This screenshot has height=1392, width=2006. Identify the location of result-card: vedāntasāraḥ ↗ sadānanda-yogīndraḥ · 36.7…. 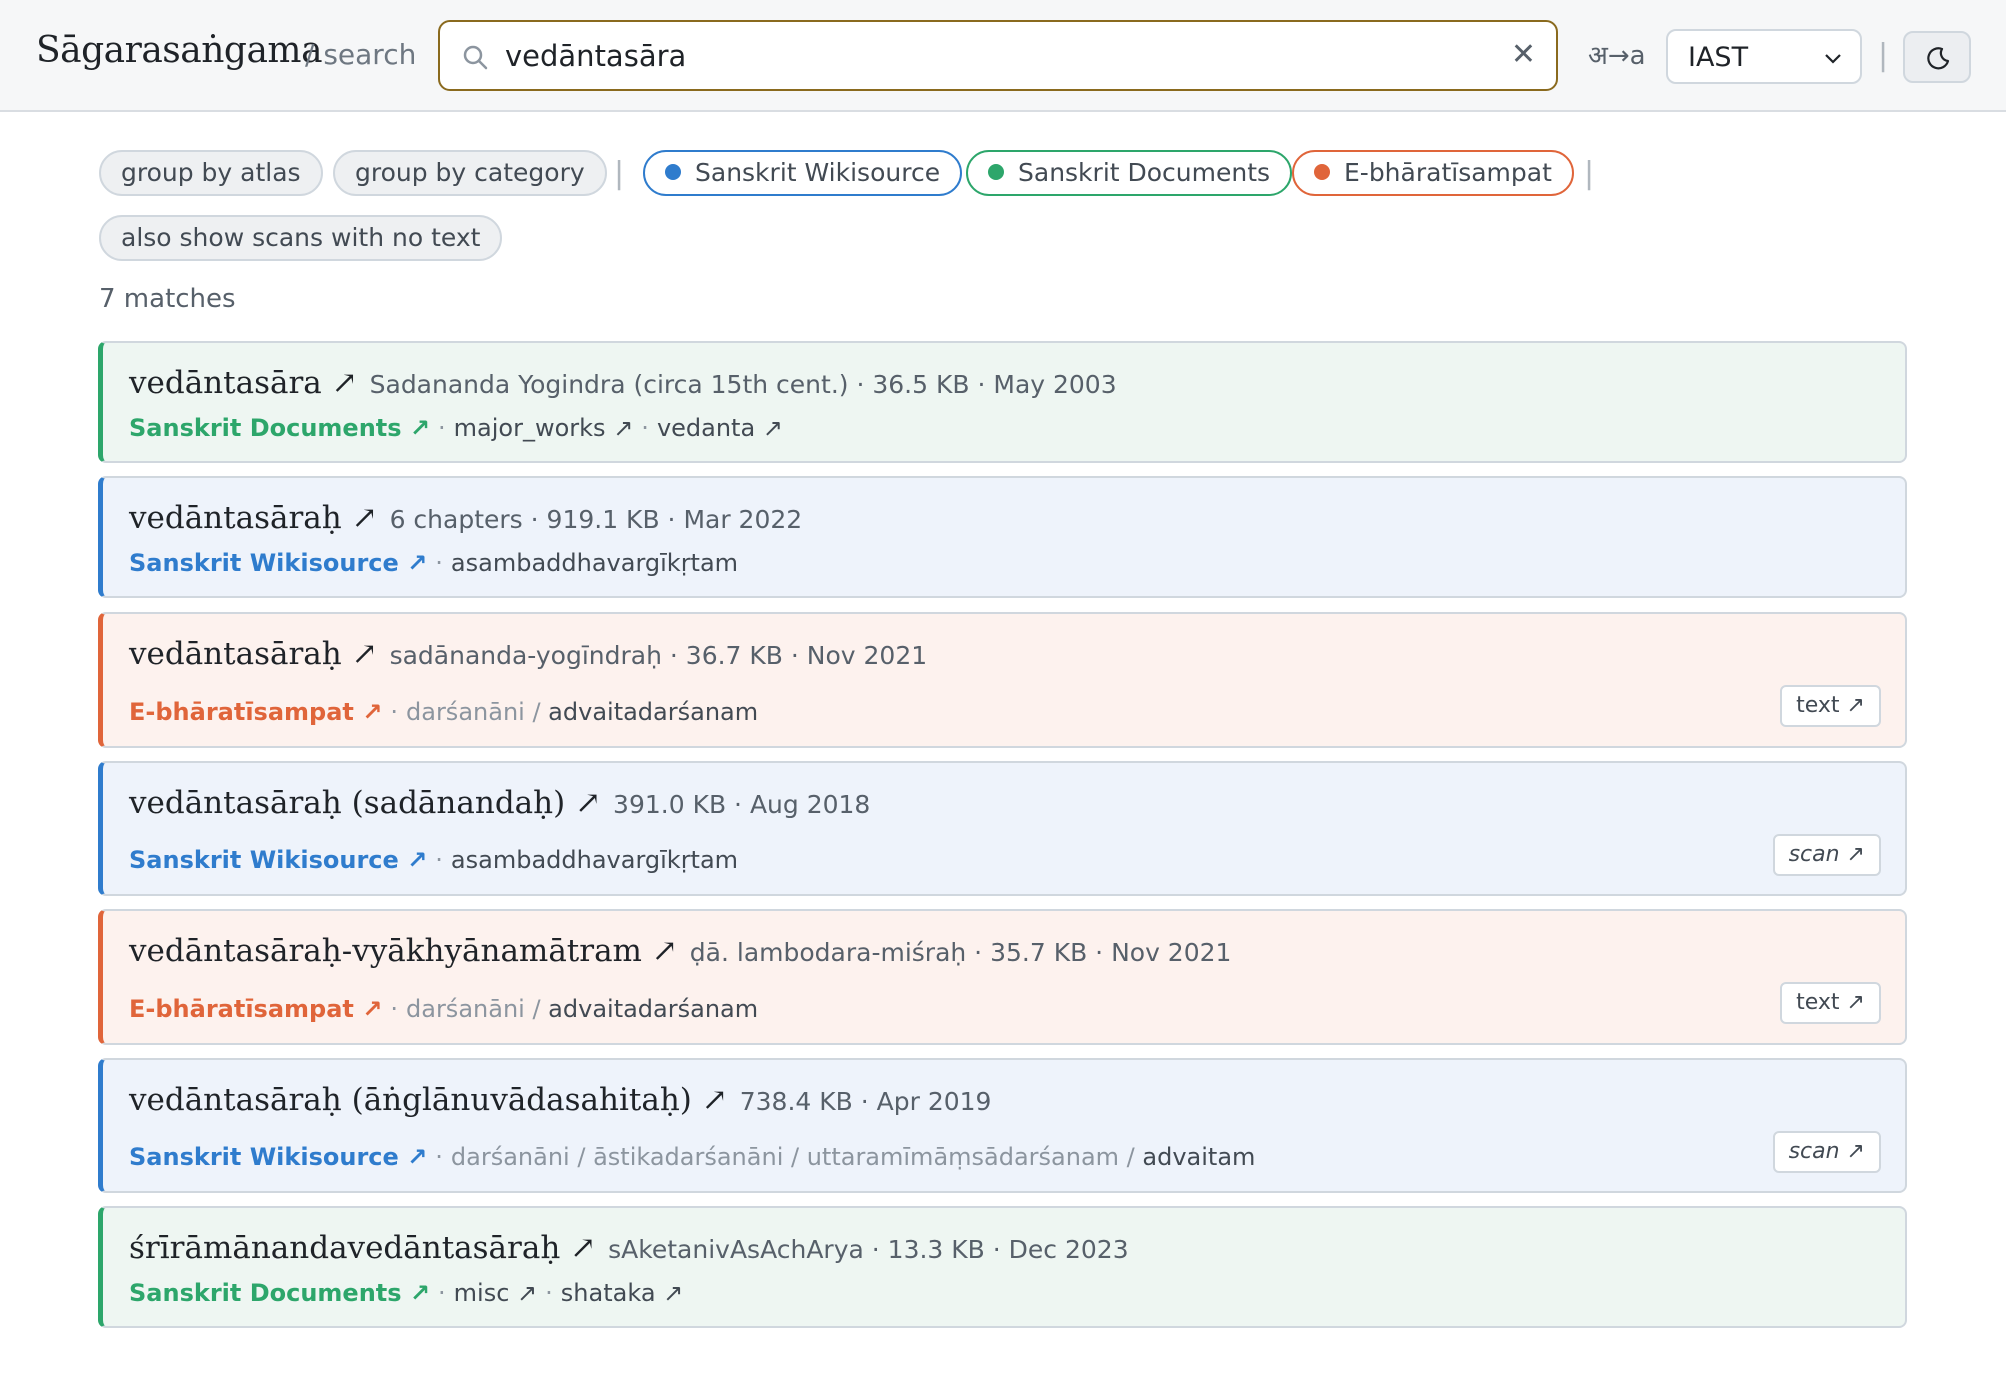
(1002, 680).